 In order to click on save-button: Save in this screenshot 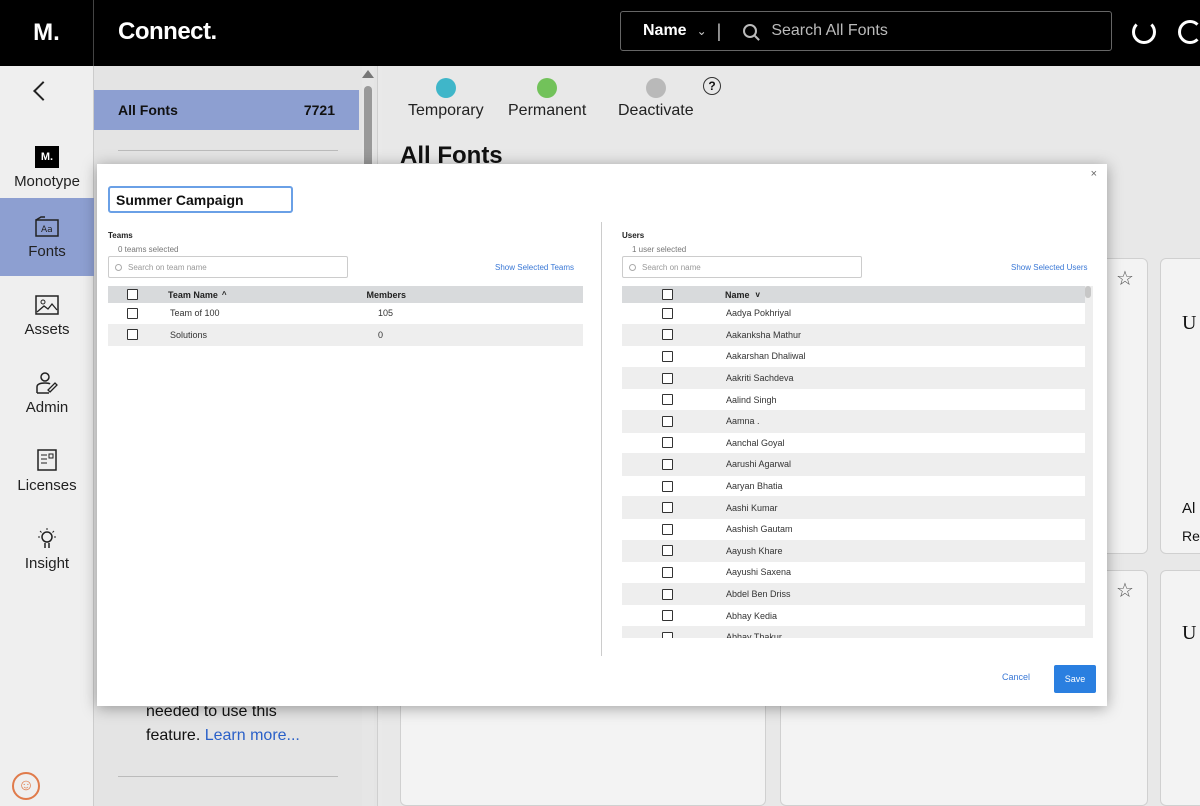, I will do `click(1075, 679)`.